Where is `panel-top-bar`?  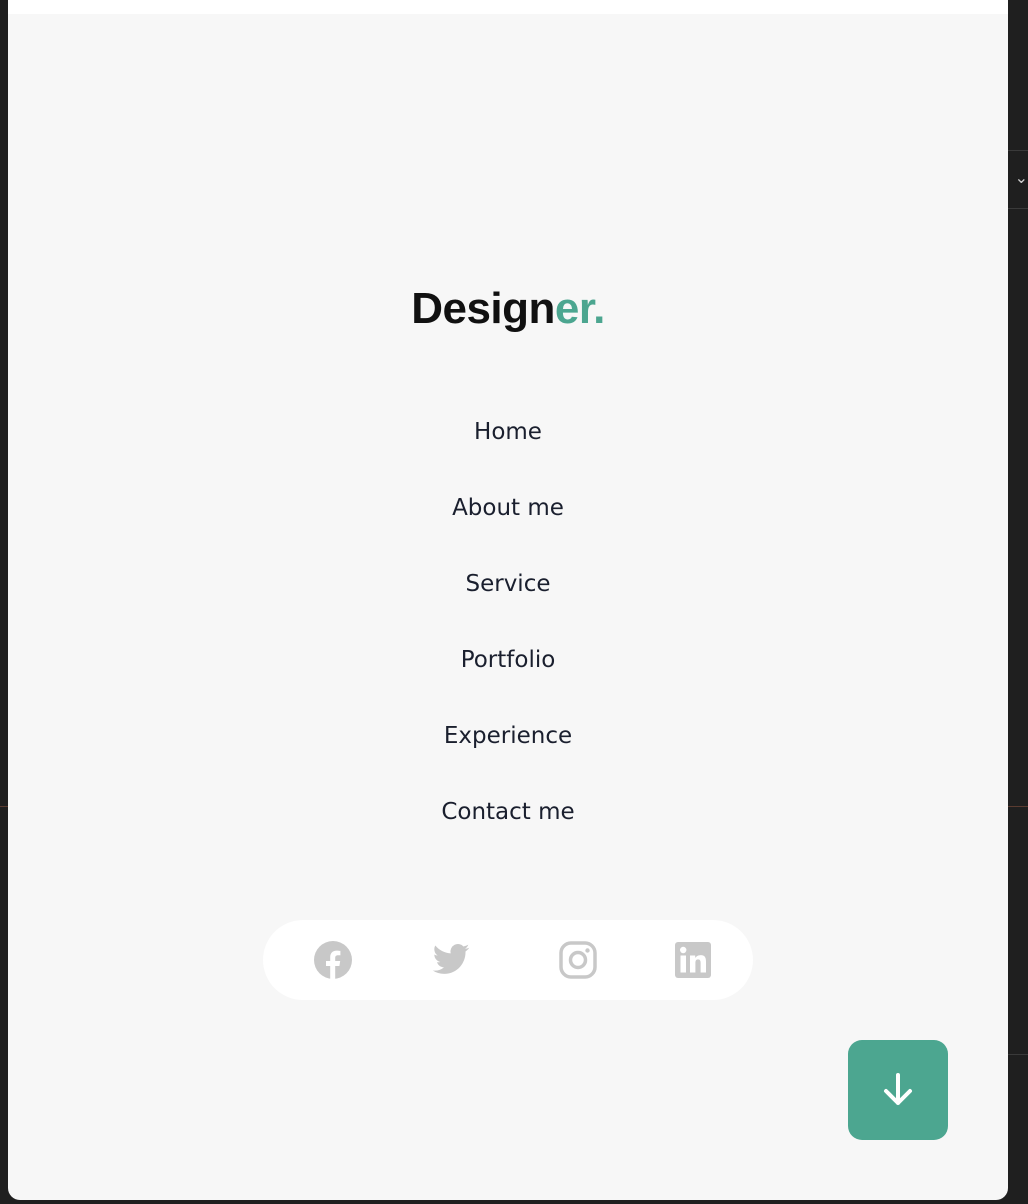
panel-top-bar is located at coordinates (508, 7).